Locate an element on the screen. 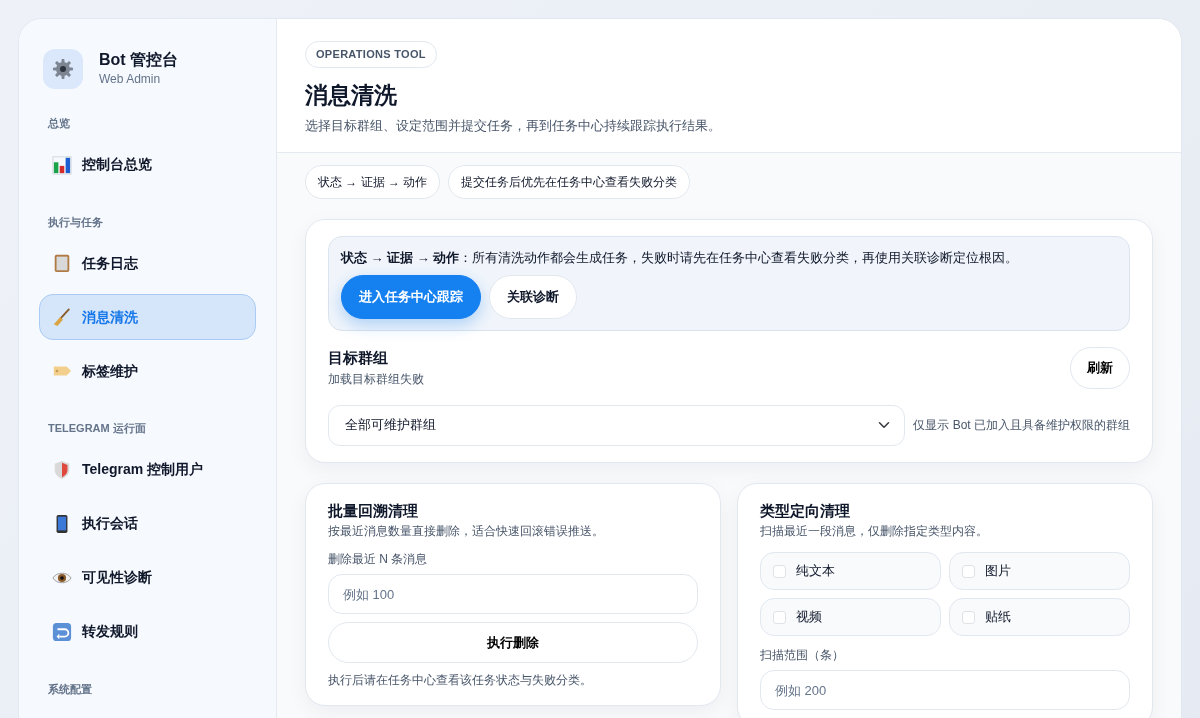  page-subtitle: 选择目标群组、设定范围并提交任务，再到任务中心持续跟踪执行结果。 is located at coordinates (513, 126).